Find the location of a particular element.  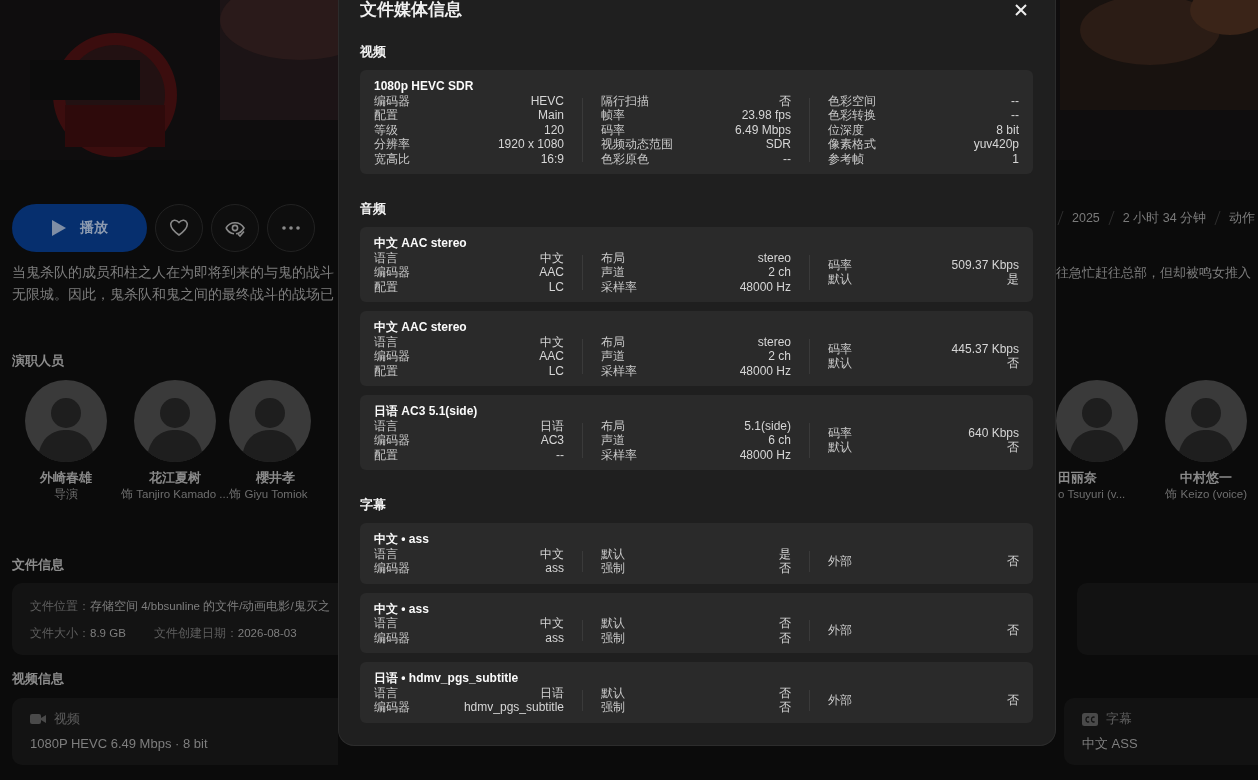

field-label: 文件位置： is located at coordinates (60, 606).